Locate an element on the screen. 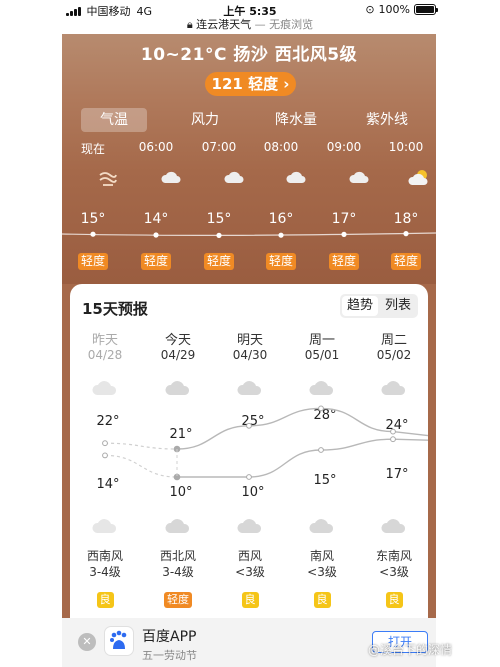 This screenshot has height=667, width=500. url-bar: 🔒︎ 连云港天气 — 无痕浏览 is located at coordinates (250, 24).